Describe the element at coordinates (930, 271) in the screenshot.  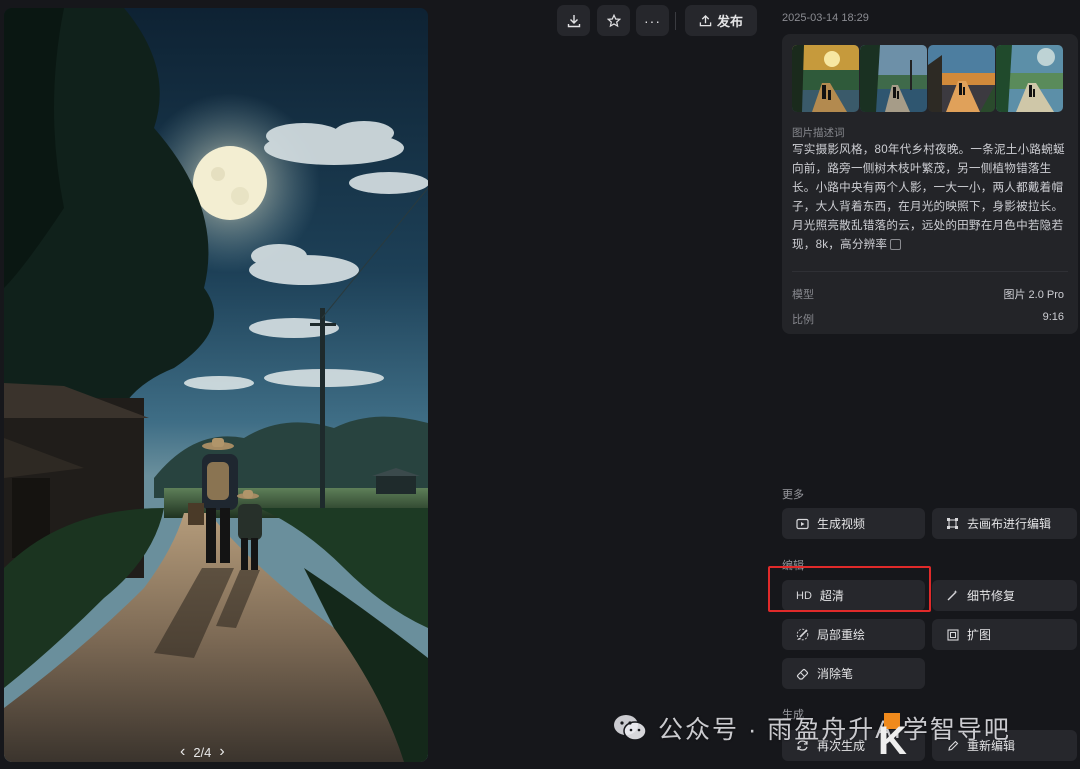
I see `card-divider` at that location.